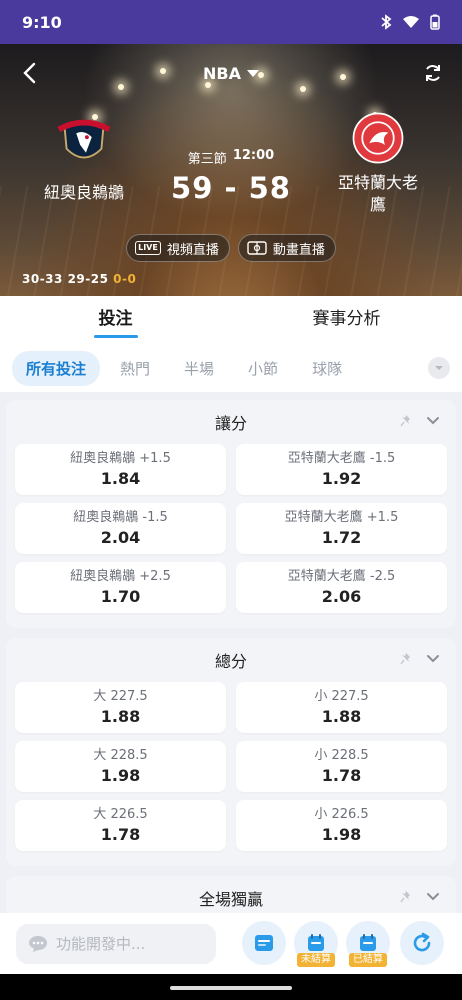 The image size is (462, 1000). Describe the element at coordinates (231, 248) in the screenshot. I see `live-buttons: LIVE 視頻直播 動畫直播` at that location.